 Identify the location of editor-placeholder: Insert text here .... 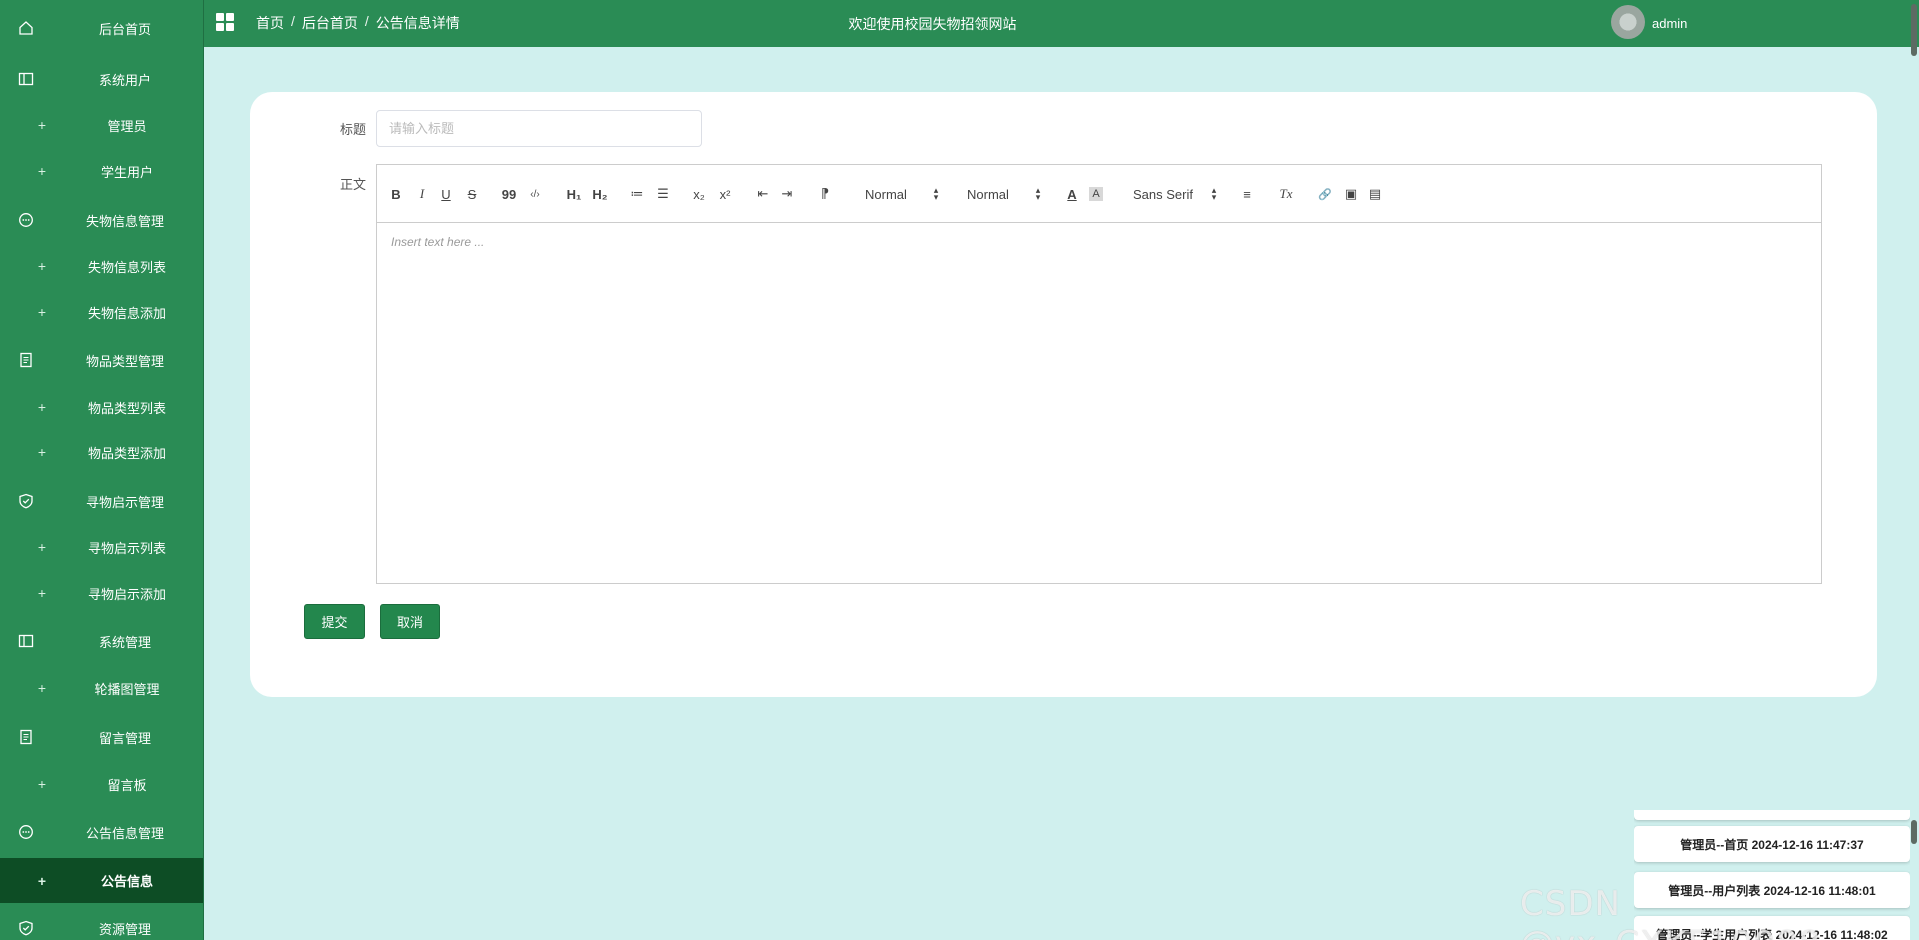
(437, 242).